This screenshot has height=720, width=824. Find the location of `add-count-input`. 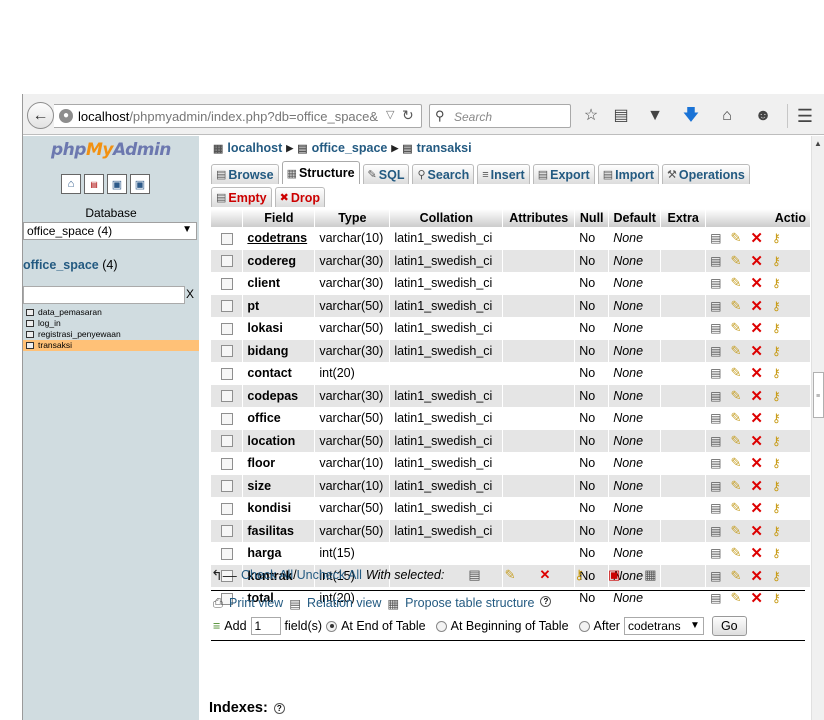

add-count-input is located at coordinates (265, 626).